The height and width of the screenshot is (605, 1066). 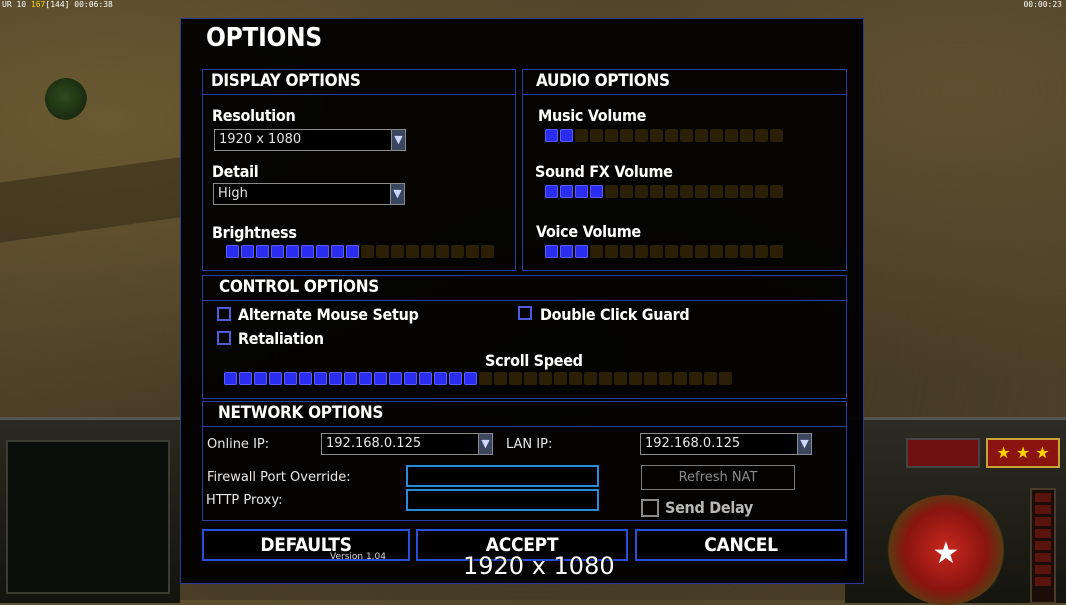 What do you see at coordinates (310, 140) in the screenshot?
I see `resolution-dropdown: 1920 x 1080 ▼` at bounding box center [310, 140].